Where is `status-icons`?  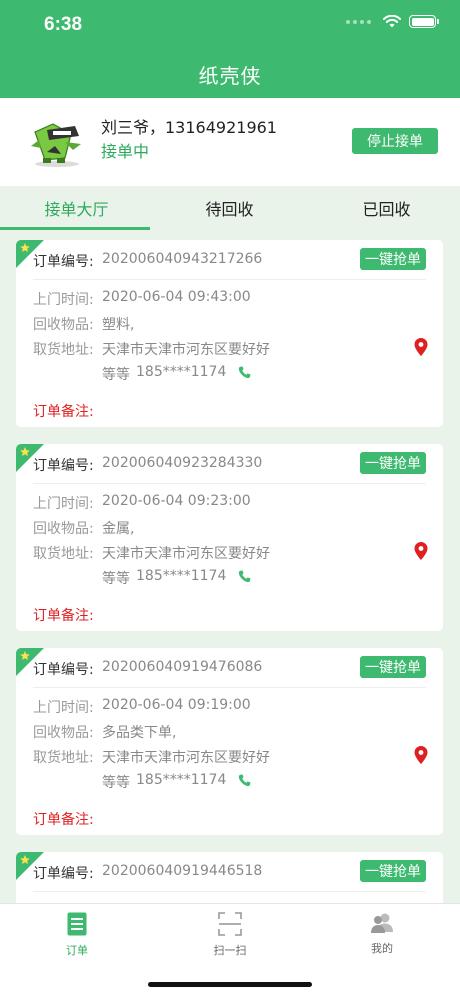 status-icons is located at coordinates (392, 21).